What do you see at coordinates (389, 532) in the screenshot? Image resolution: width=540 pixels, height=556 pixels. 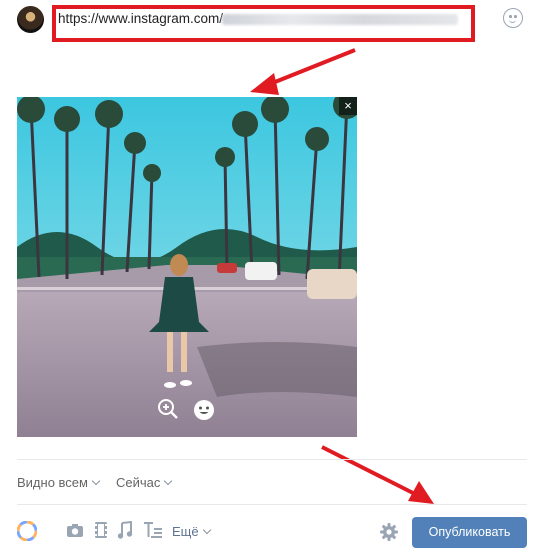 I see `gear-icon` at bounding box center [389, 532].